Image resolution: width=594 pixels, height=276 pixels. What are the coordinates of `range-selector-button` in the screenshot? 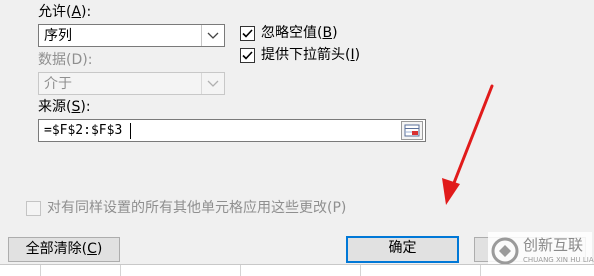 It's located at (412, 130).